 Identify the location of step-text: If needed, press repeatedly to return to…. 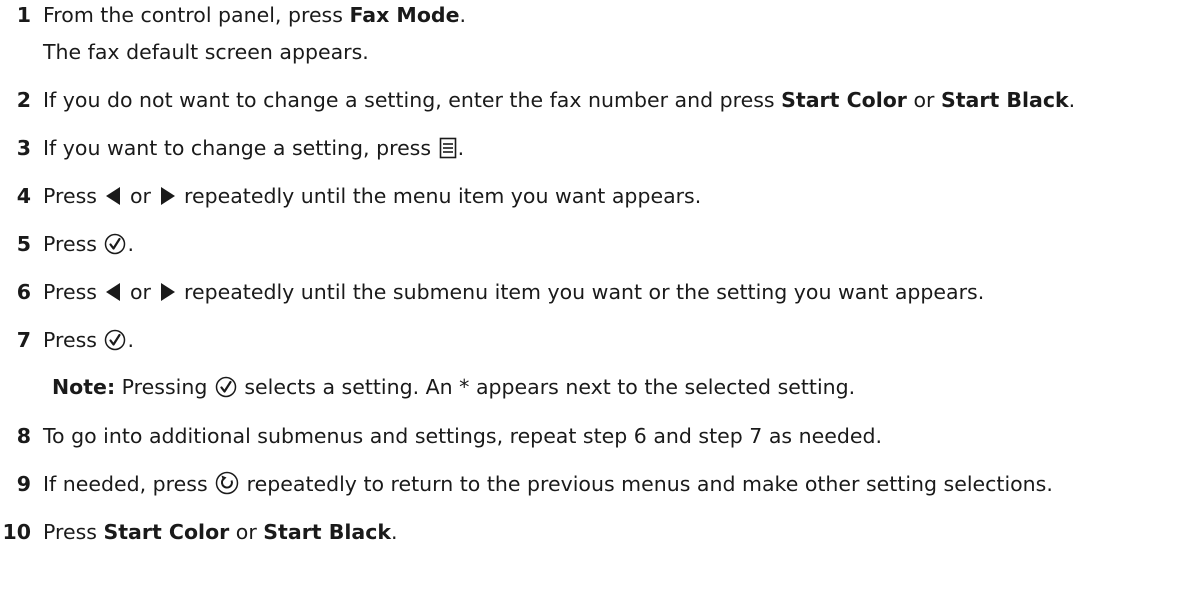
(548, 483).